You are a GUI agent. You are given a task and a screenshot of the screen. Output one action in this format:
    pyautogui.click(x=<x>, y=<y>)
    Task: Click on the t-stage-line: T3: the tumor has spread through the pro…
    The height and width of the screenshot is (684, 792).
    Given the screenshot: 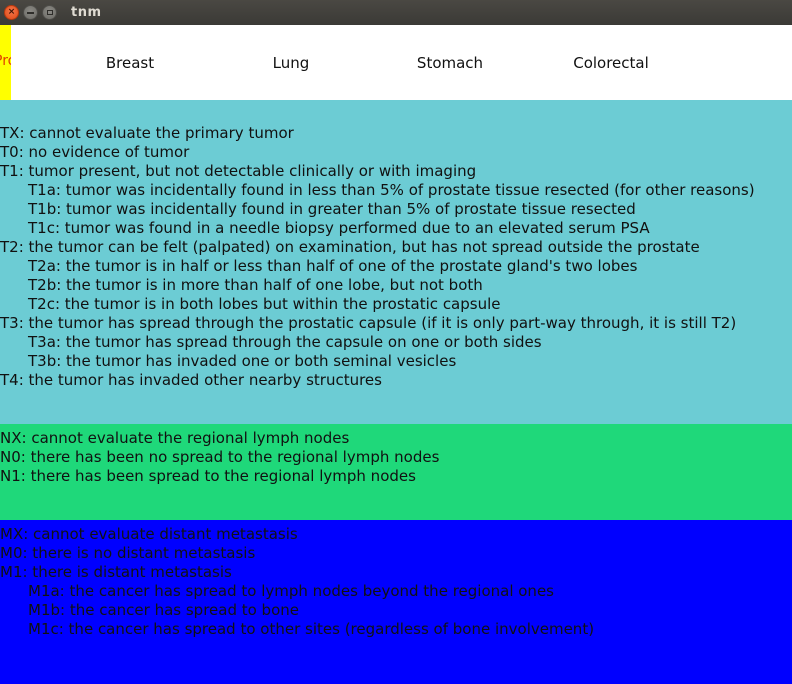 What is the action you would take?
    pyautogui.click(x=368, y=323)
    